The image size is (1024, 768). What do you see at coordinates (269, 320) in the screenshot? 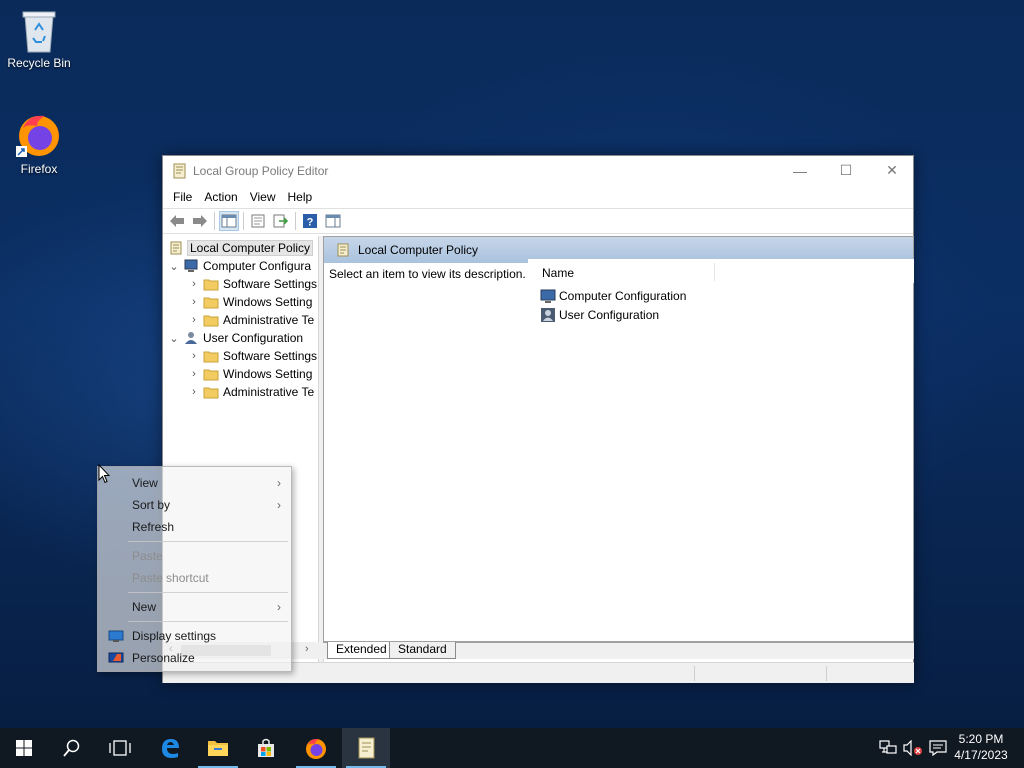
I see `tree-item-label: Administrative Te` at bounding box center [269, 320].